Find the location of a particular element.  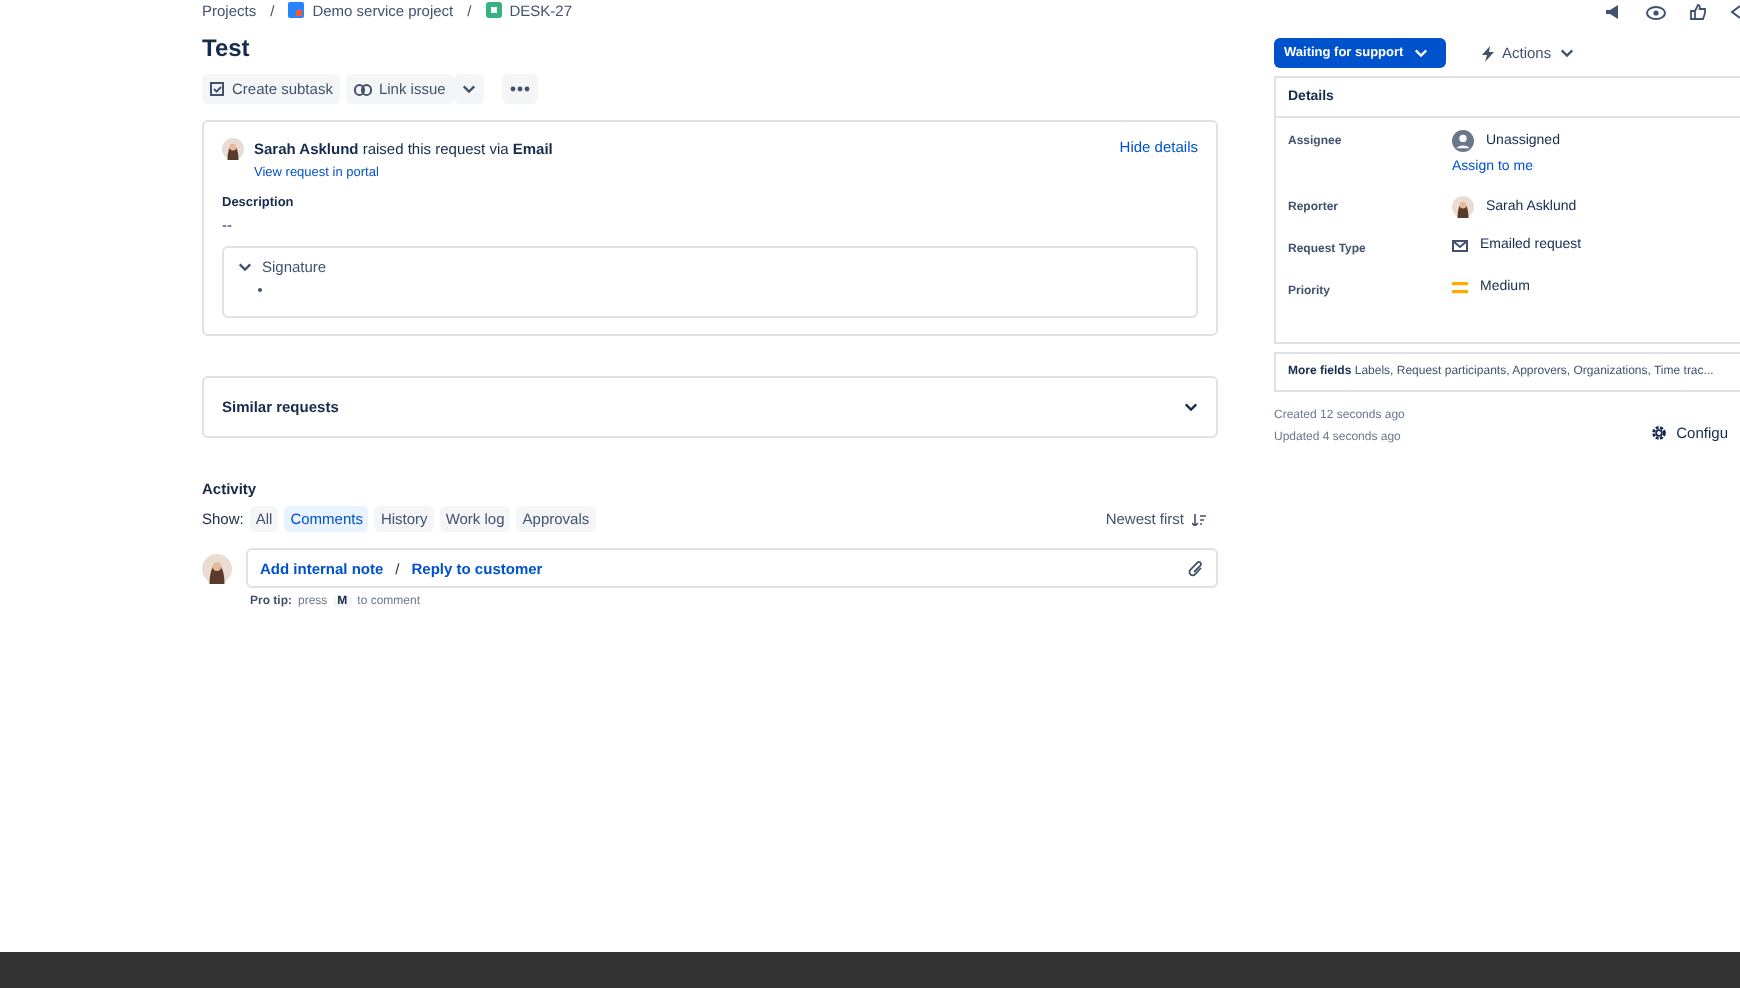

more-button is located at coordinates (519, 89).